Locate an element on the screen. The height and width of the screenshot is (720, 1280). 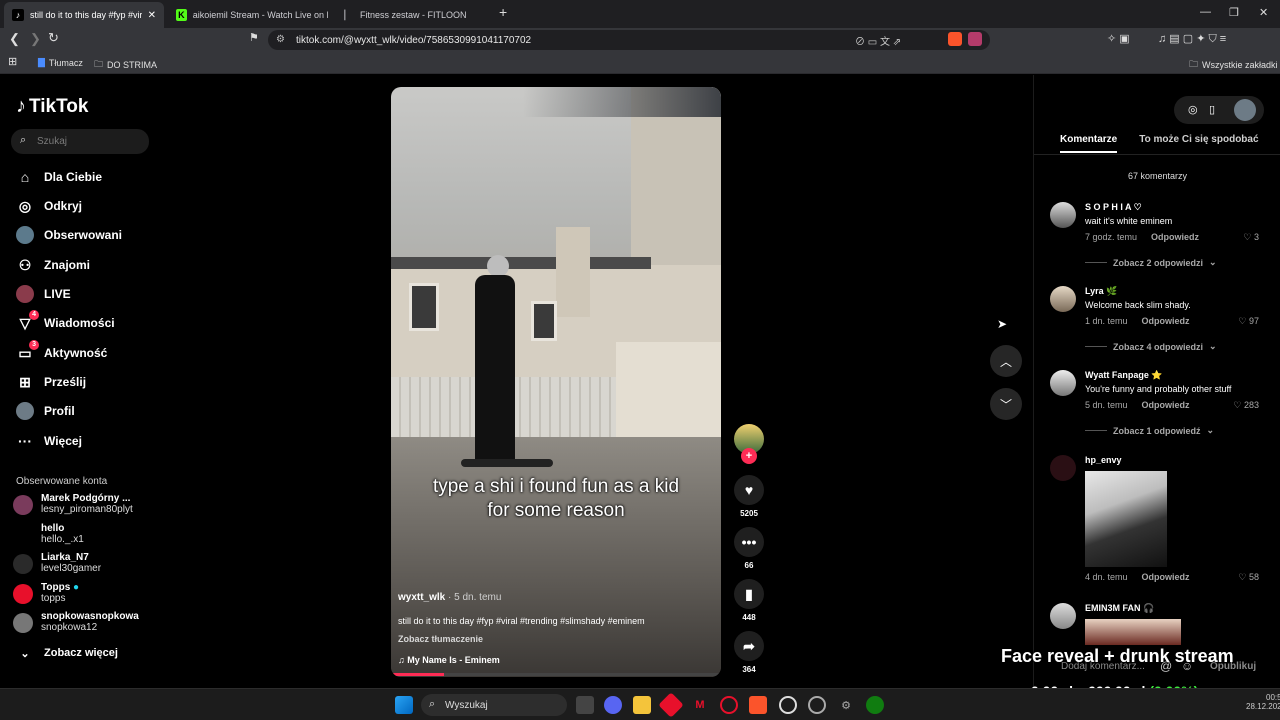
close-tab-icon: ✕ is located at coordinates (152, 15).